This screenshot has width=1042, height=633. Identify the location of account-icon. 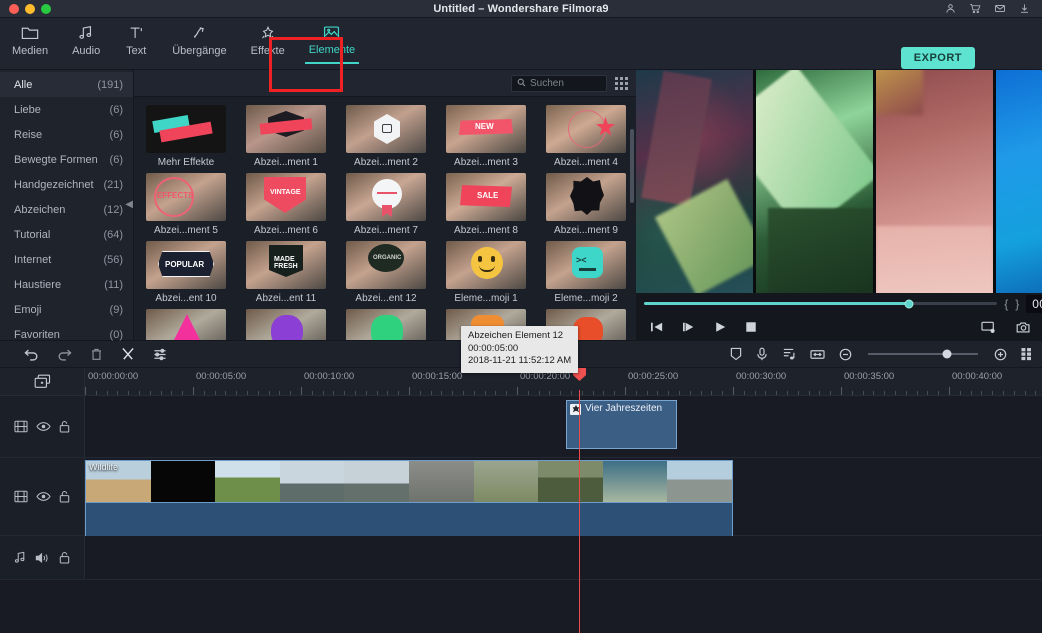
(950, 8).